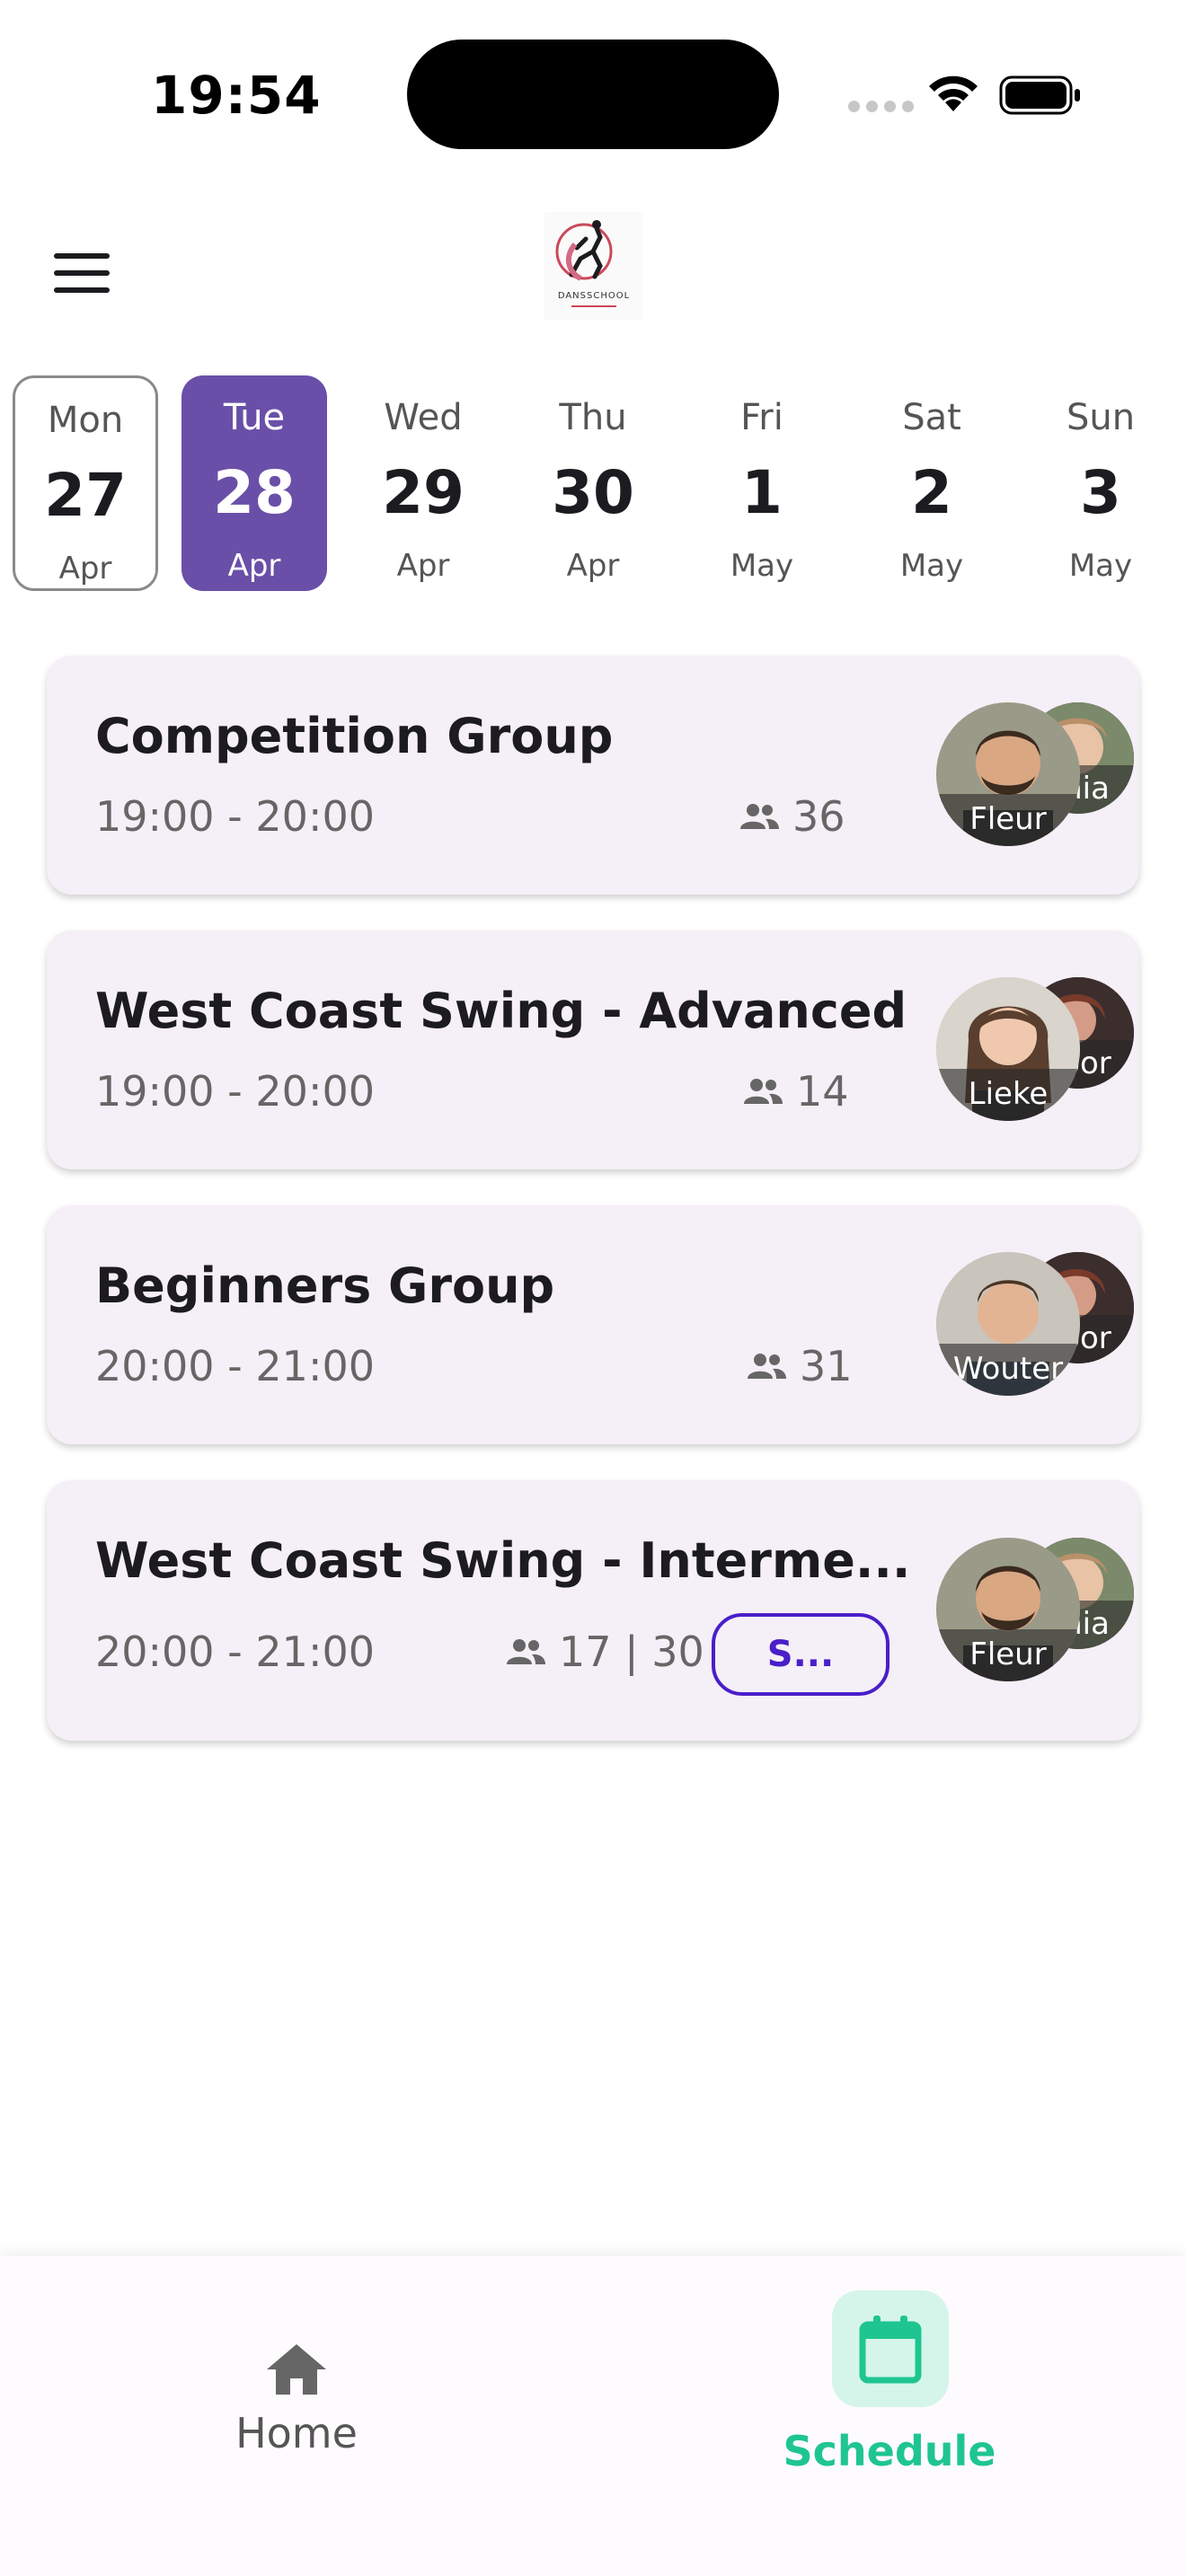  Describe the element at coordinates (354, 736) in the screenshot. I see `class-title: Competition Group` at that location.